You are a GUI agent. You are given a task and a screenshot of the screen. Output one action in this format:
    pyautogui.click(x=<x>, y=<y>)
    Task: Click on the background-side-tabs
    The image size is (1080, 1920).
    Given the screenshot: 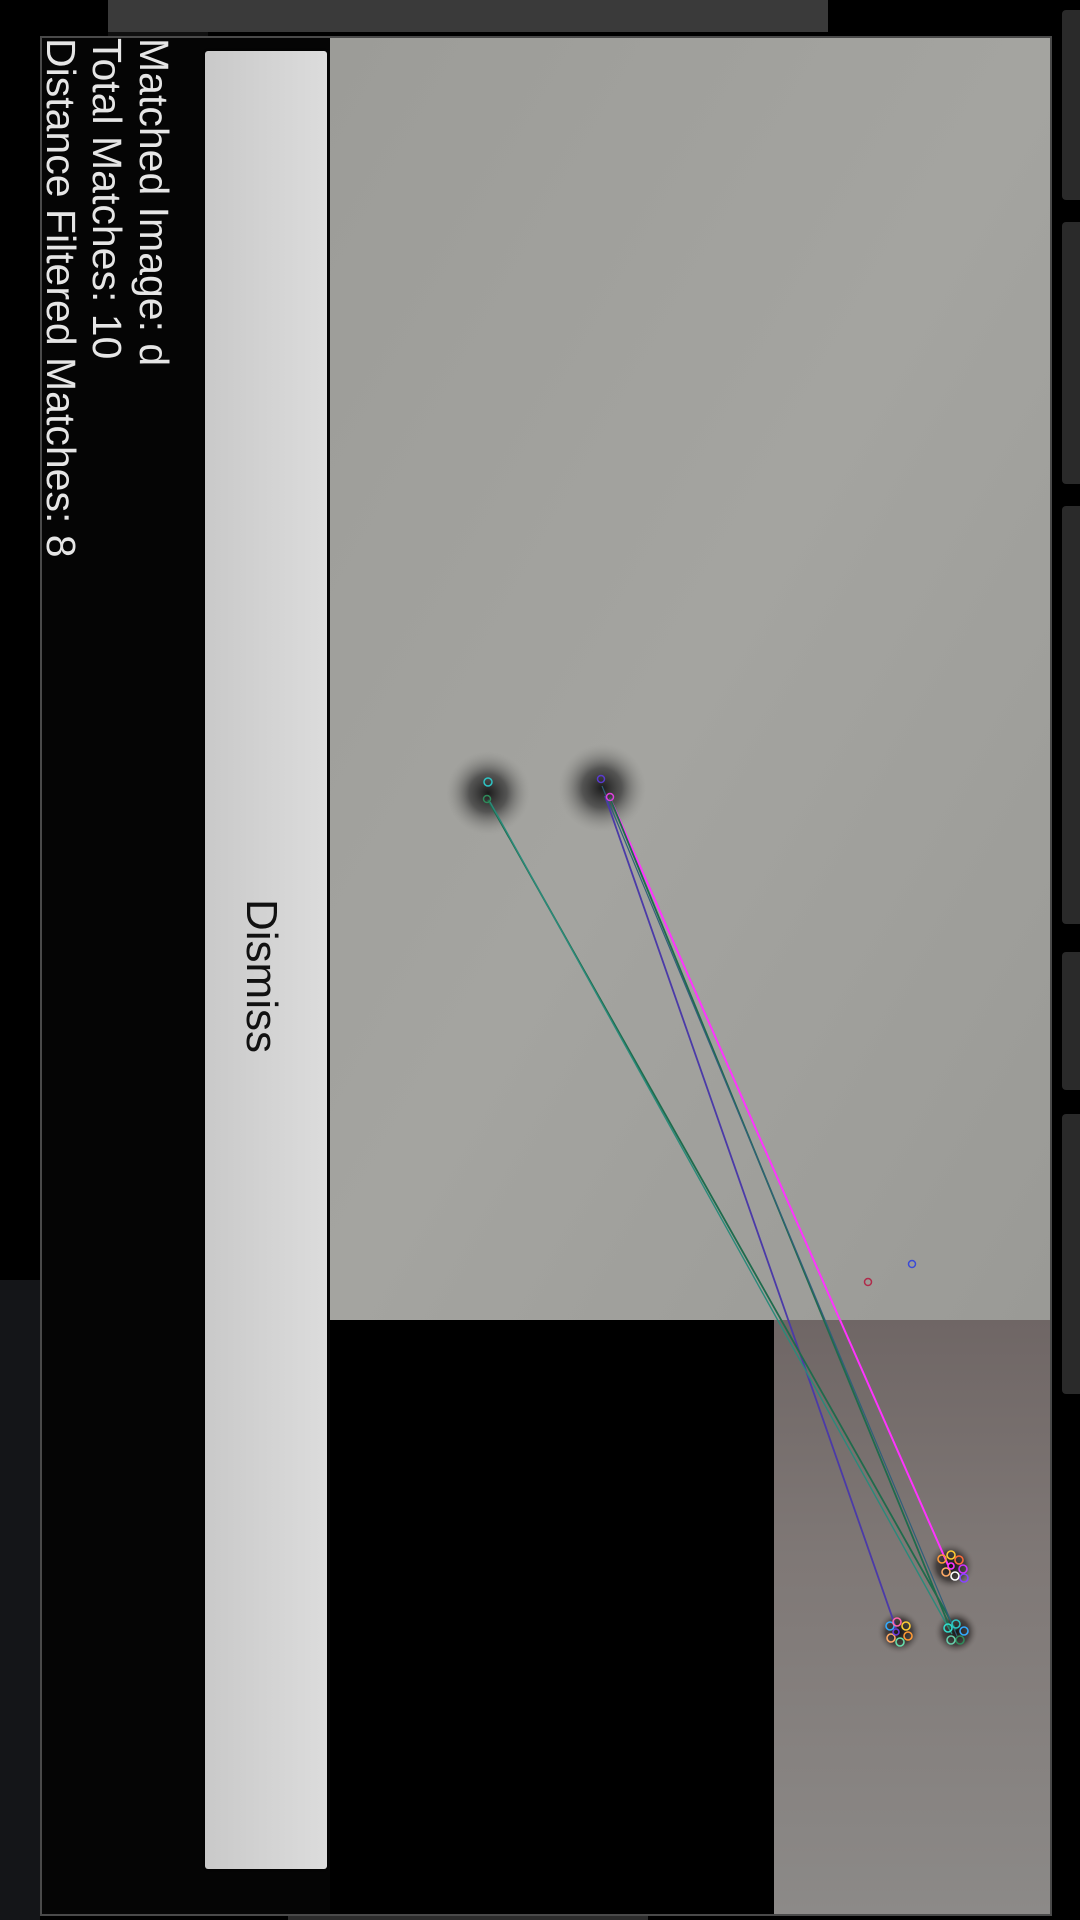 What is the action you would take?
    pyautogui.click(x=1066, y=710)
    